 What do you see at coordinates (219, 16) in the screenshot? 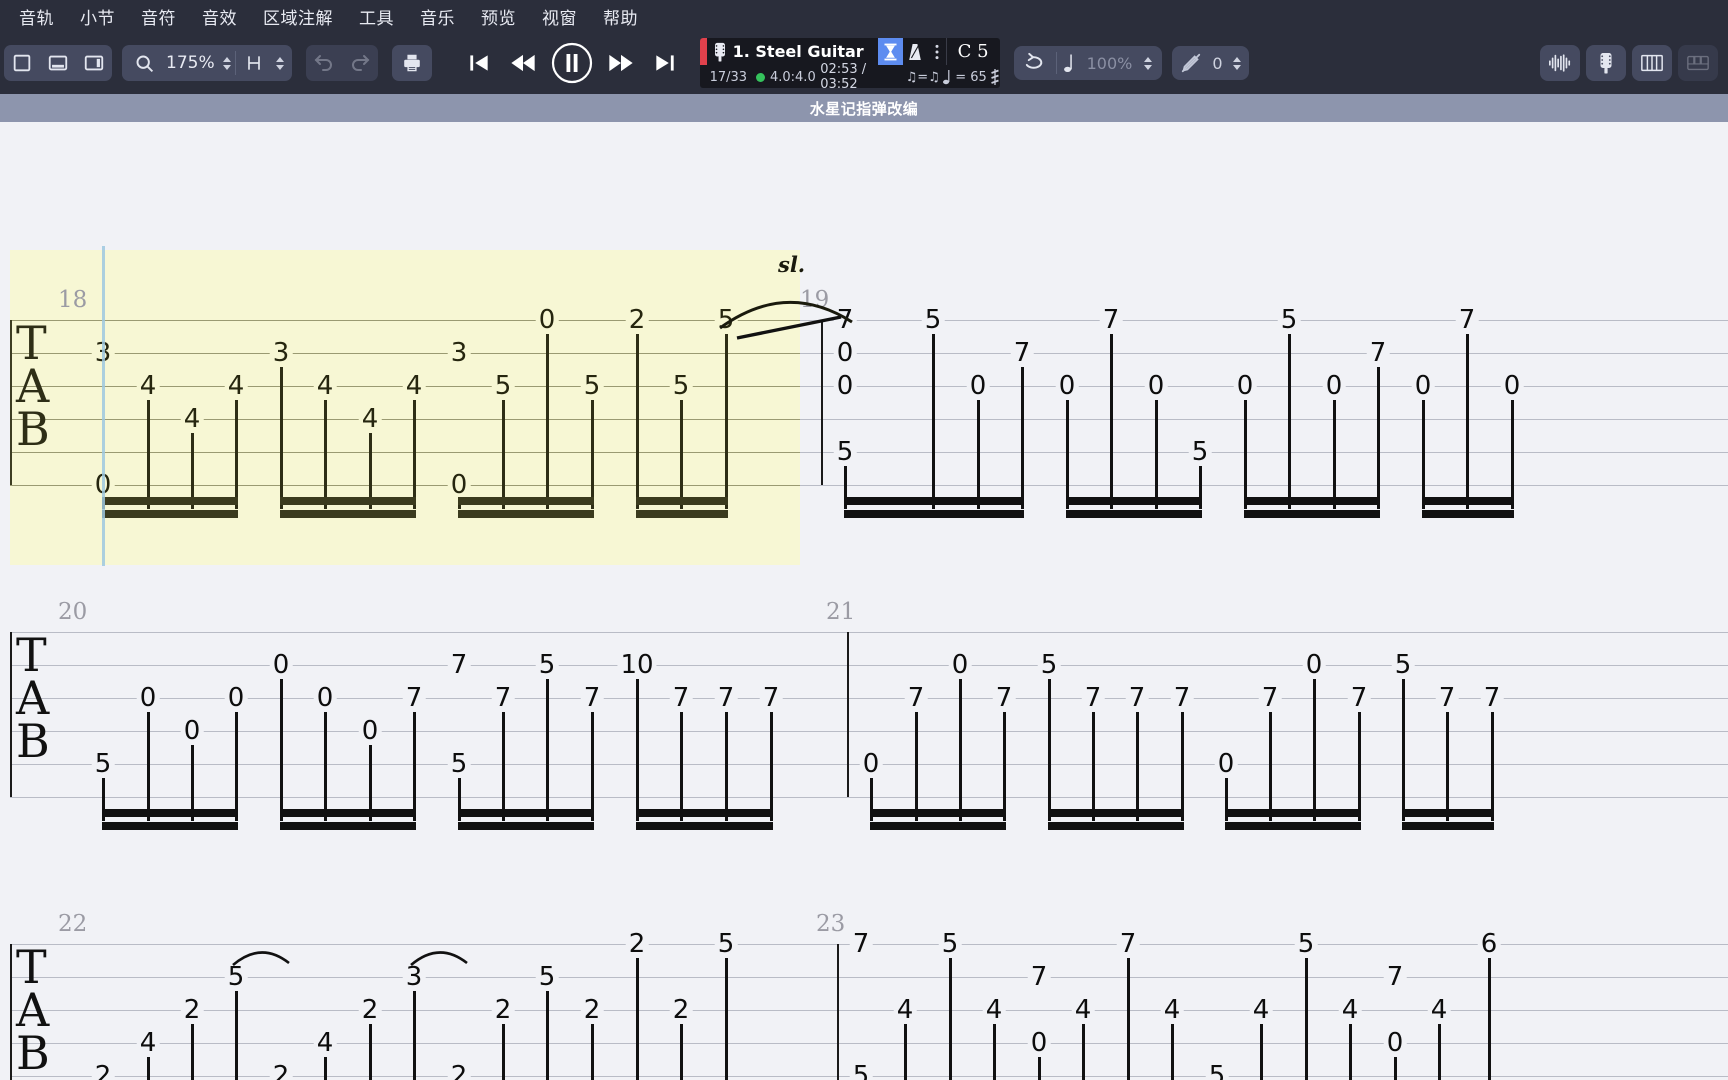
I see `menu-effects: 音效` at bounding box center [219, 16].